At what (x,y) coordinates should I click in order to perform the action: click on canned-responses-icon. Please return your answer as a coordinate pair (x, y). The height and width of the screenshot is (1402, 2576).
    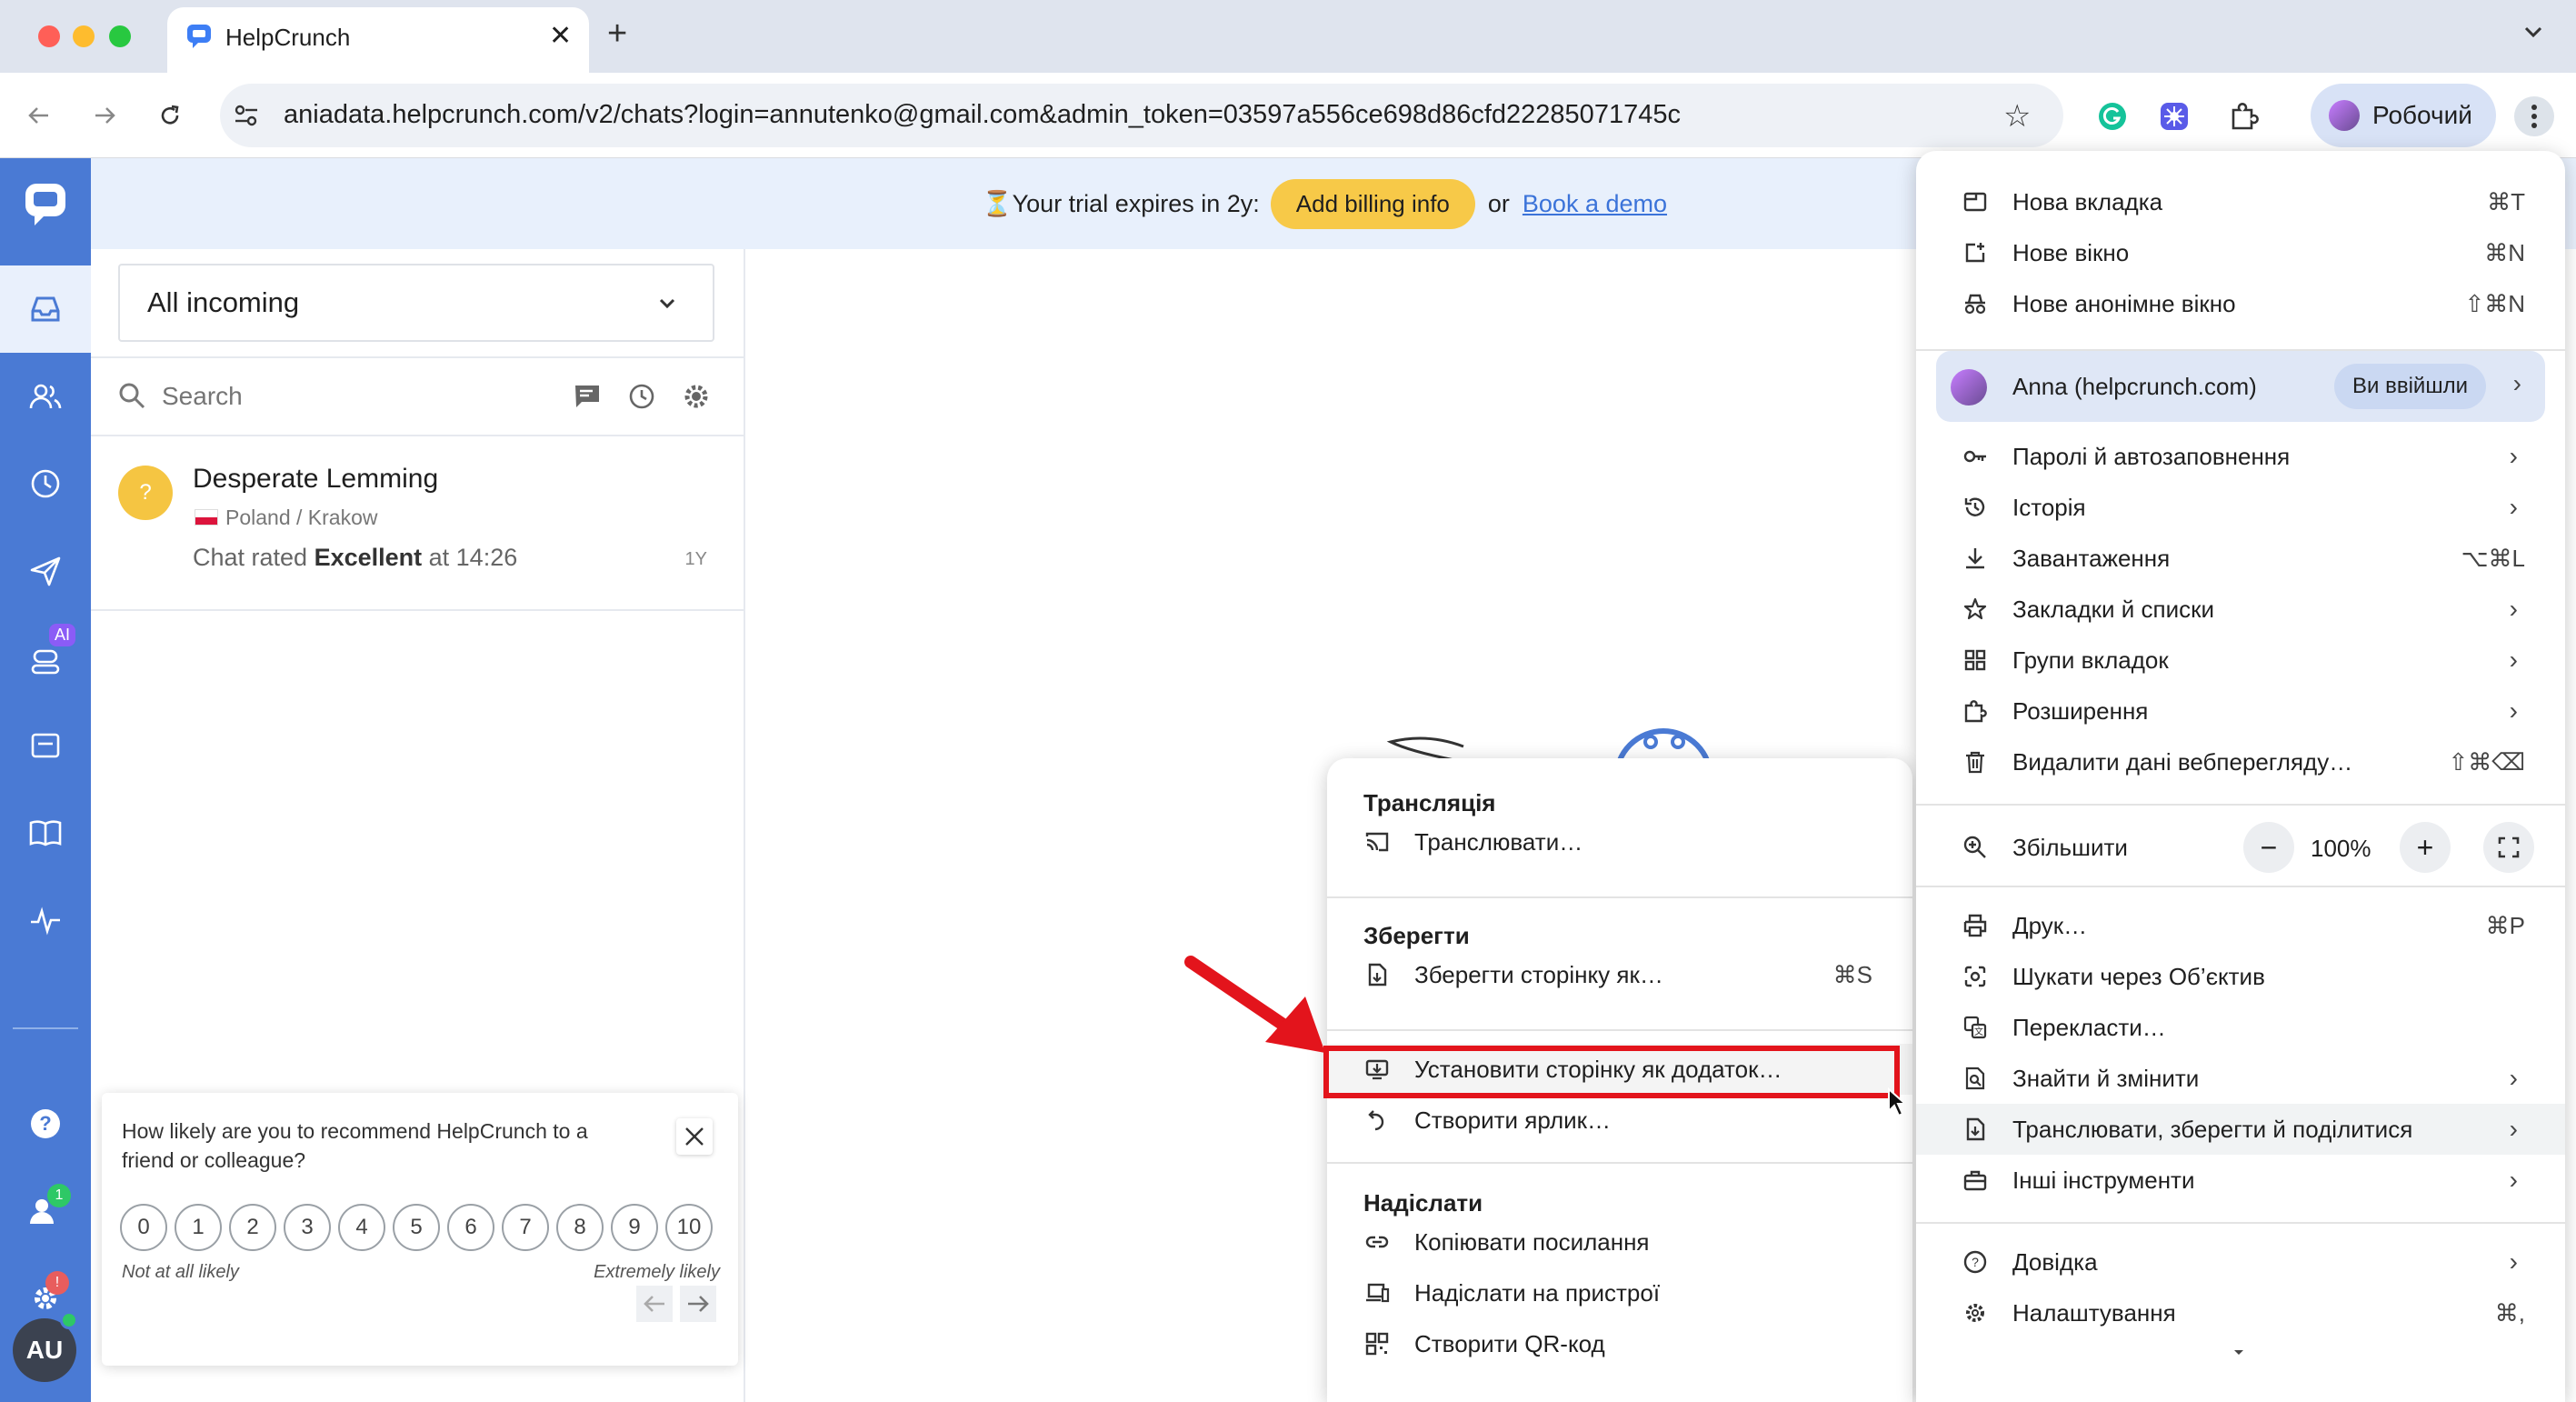
    Looking at the image, I should click on (587, 396).